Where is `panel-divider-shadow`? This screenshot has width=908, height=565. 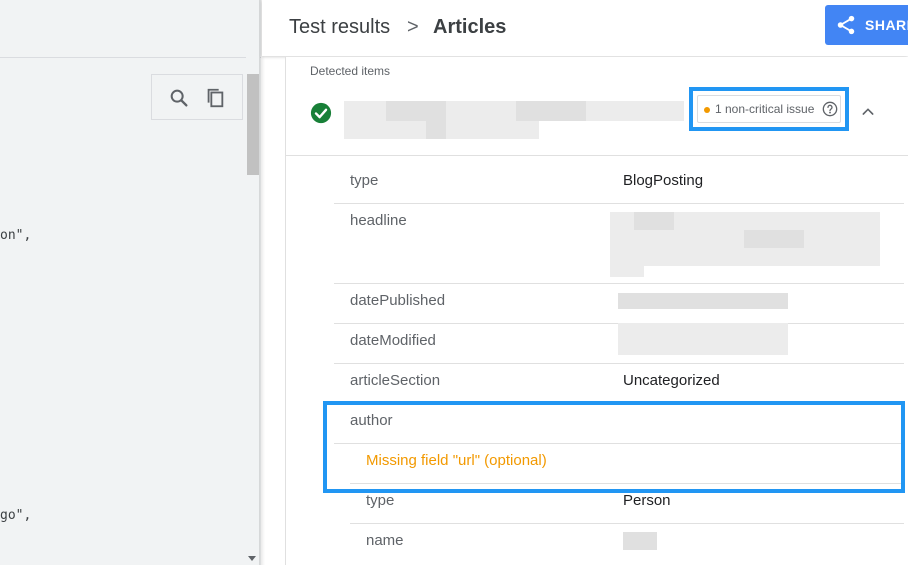
panel-divider-shadow is located at coordinates (262, 282).